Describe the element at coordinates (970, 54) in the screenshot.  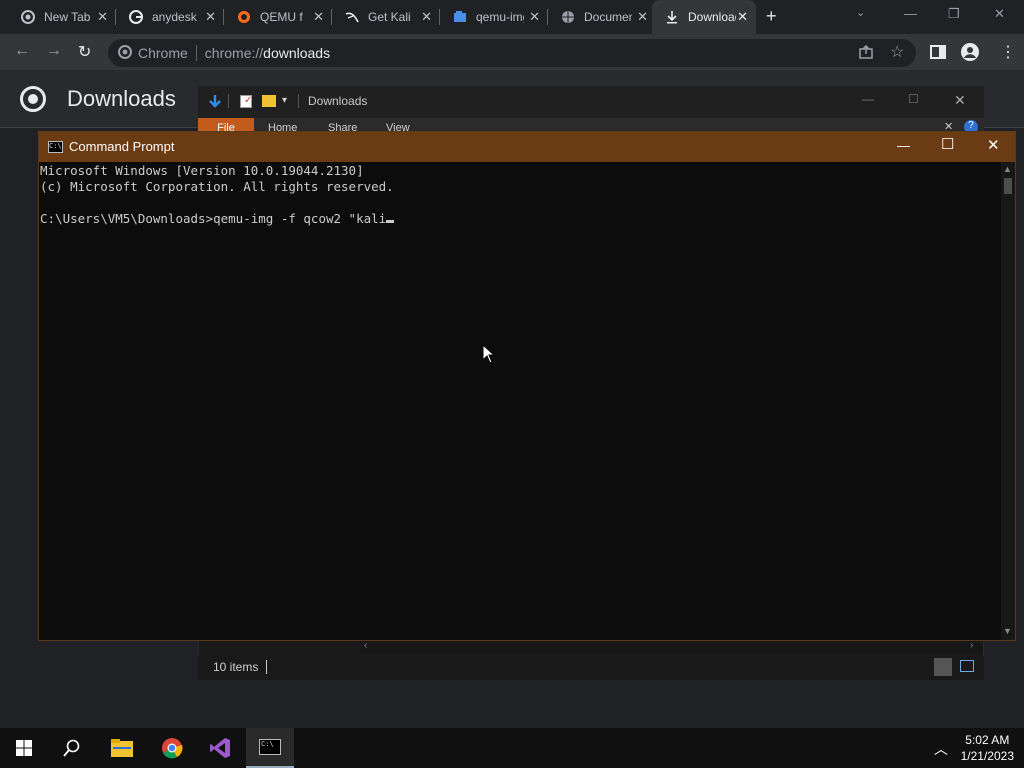
I see `profile-icon` at that location.